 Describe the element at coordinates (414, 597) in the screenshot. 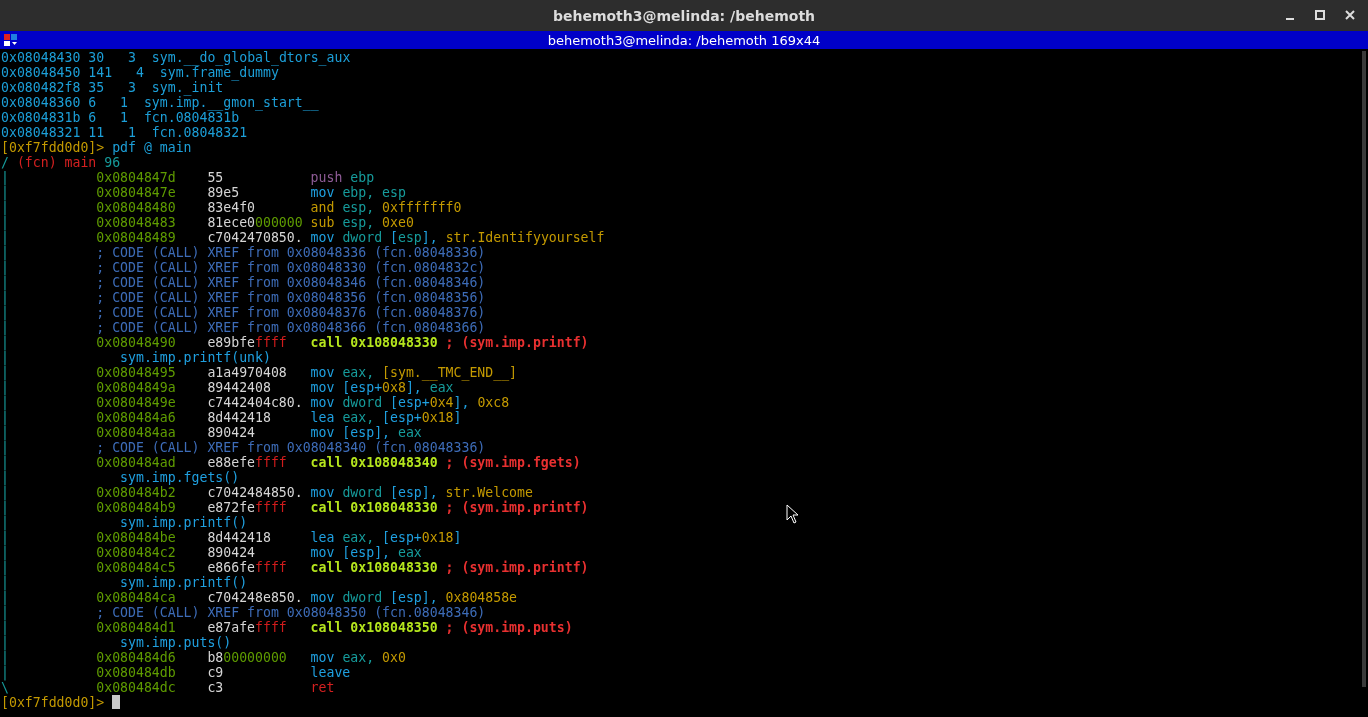

I see `assembly-instruction: mov dword [esp], 0x804858e` at that location.